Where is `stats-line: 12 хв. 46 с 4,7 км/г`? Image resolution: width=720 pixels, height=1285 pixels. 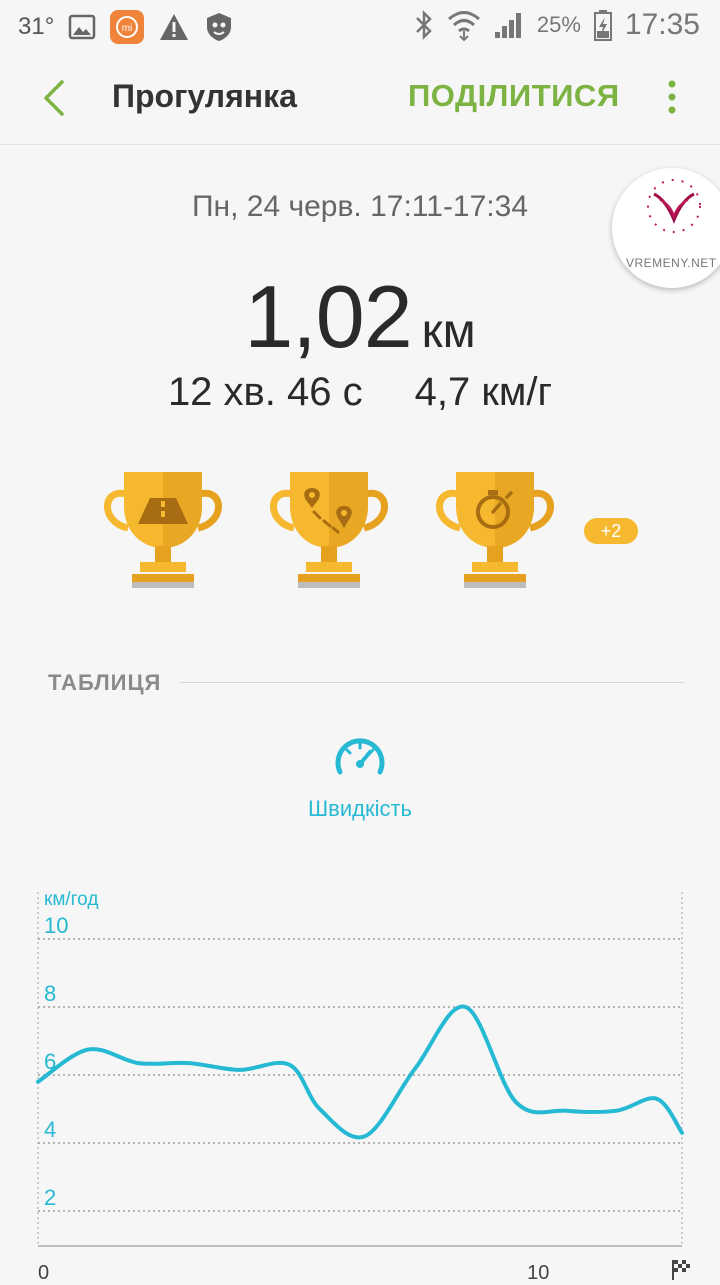 stats-line: 12 хв. 46 с 4,7 км/г is located at coordinates (360, 392).